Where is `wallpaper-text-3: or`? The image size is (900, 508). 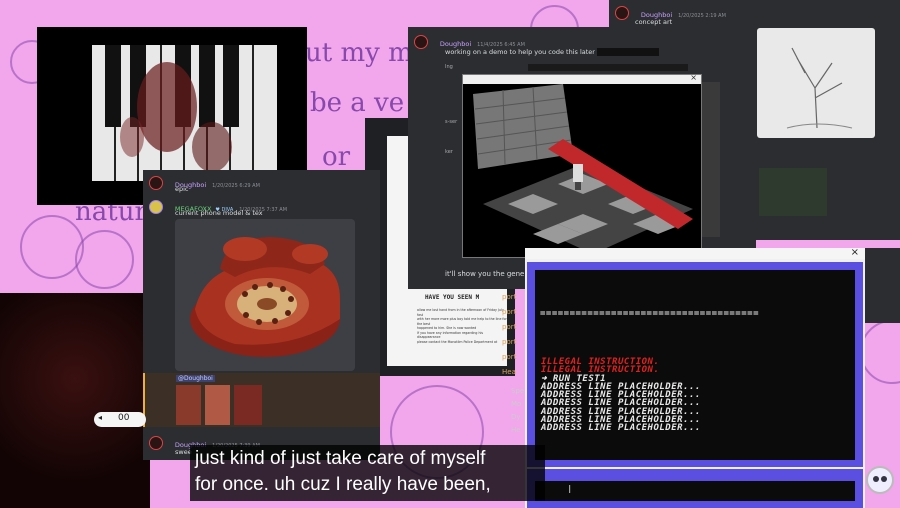 wallpaper-text-3: or is located at coordinates (336, 157).